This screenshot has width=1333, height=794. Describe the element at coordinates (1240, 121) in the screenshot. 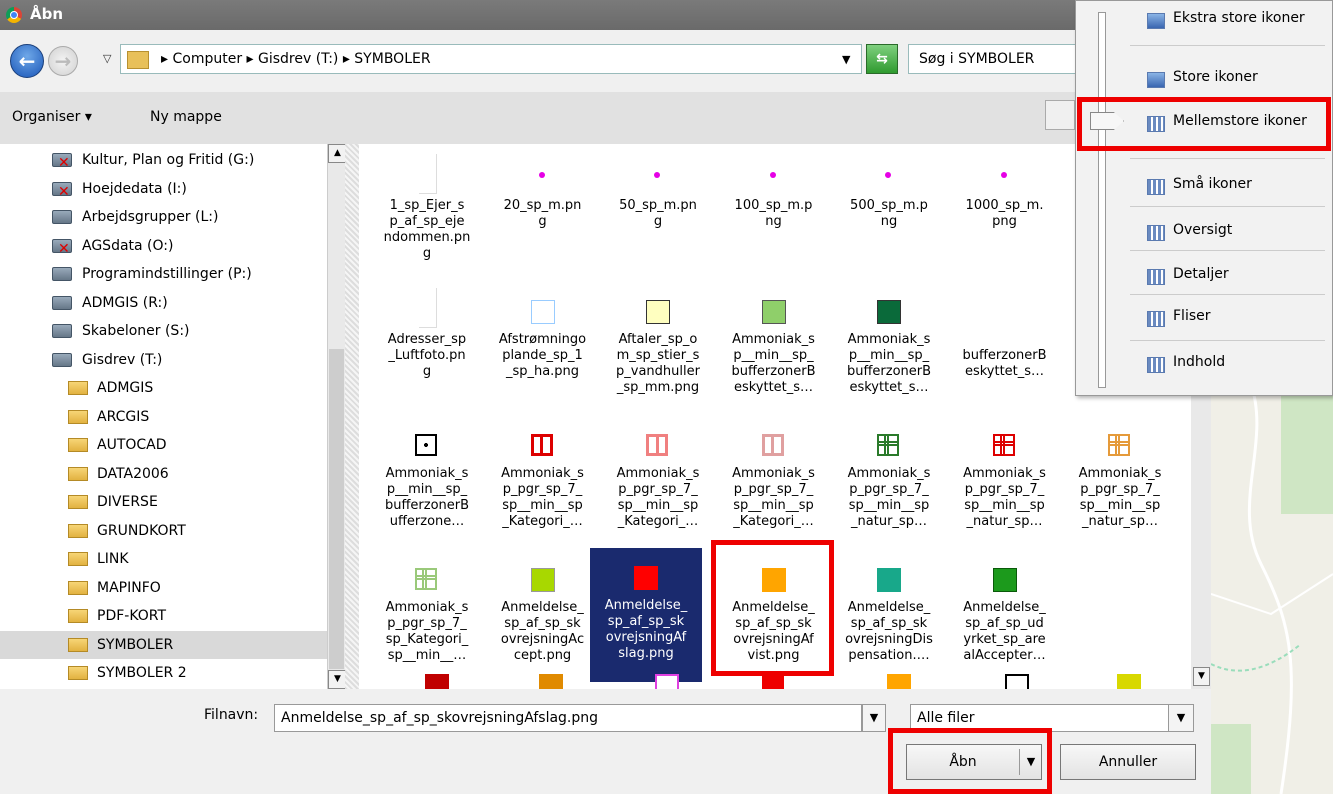

I see `view-menu-item: Mellemstore ikoner` at that location.